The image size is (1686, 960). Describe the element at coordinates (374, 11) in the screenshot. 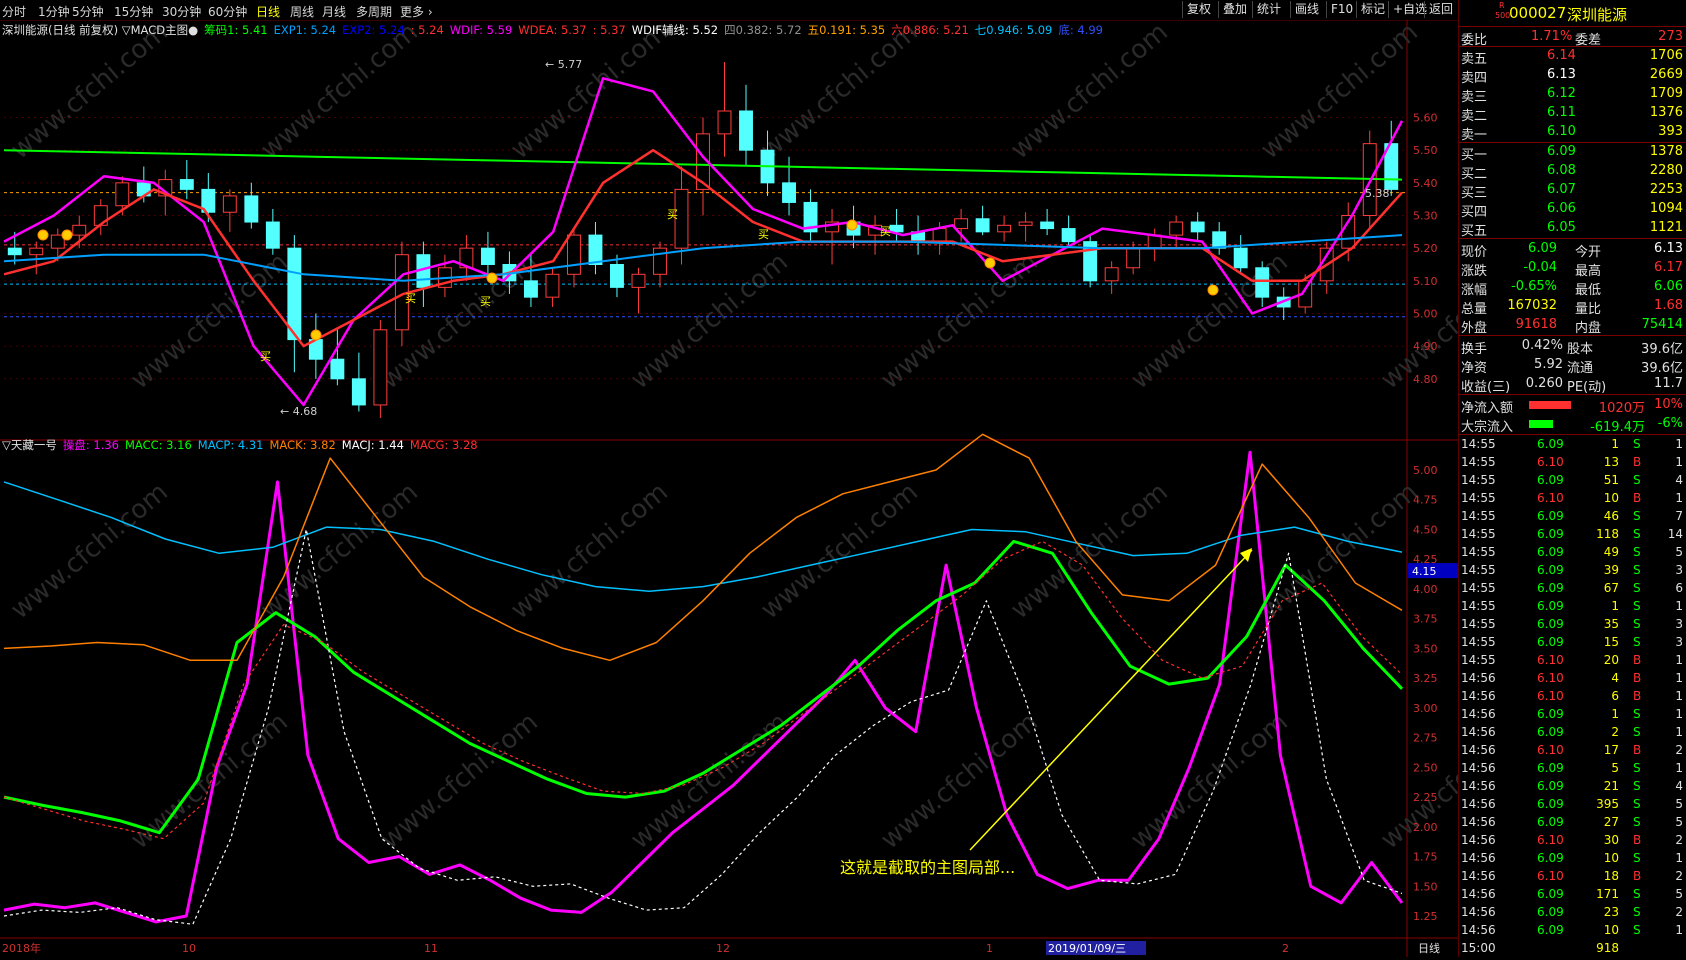

I see `period-tab-9: 多周期` at that location.